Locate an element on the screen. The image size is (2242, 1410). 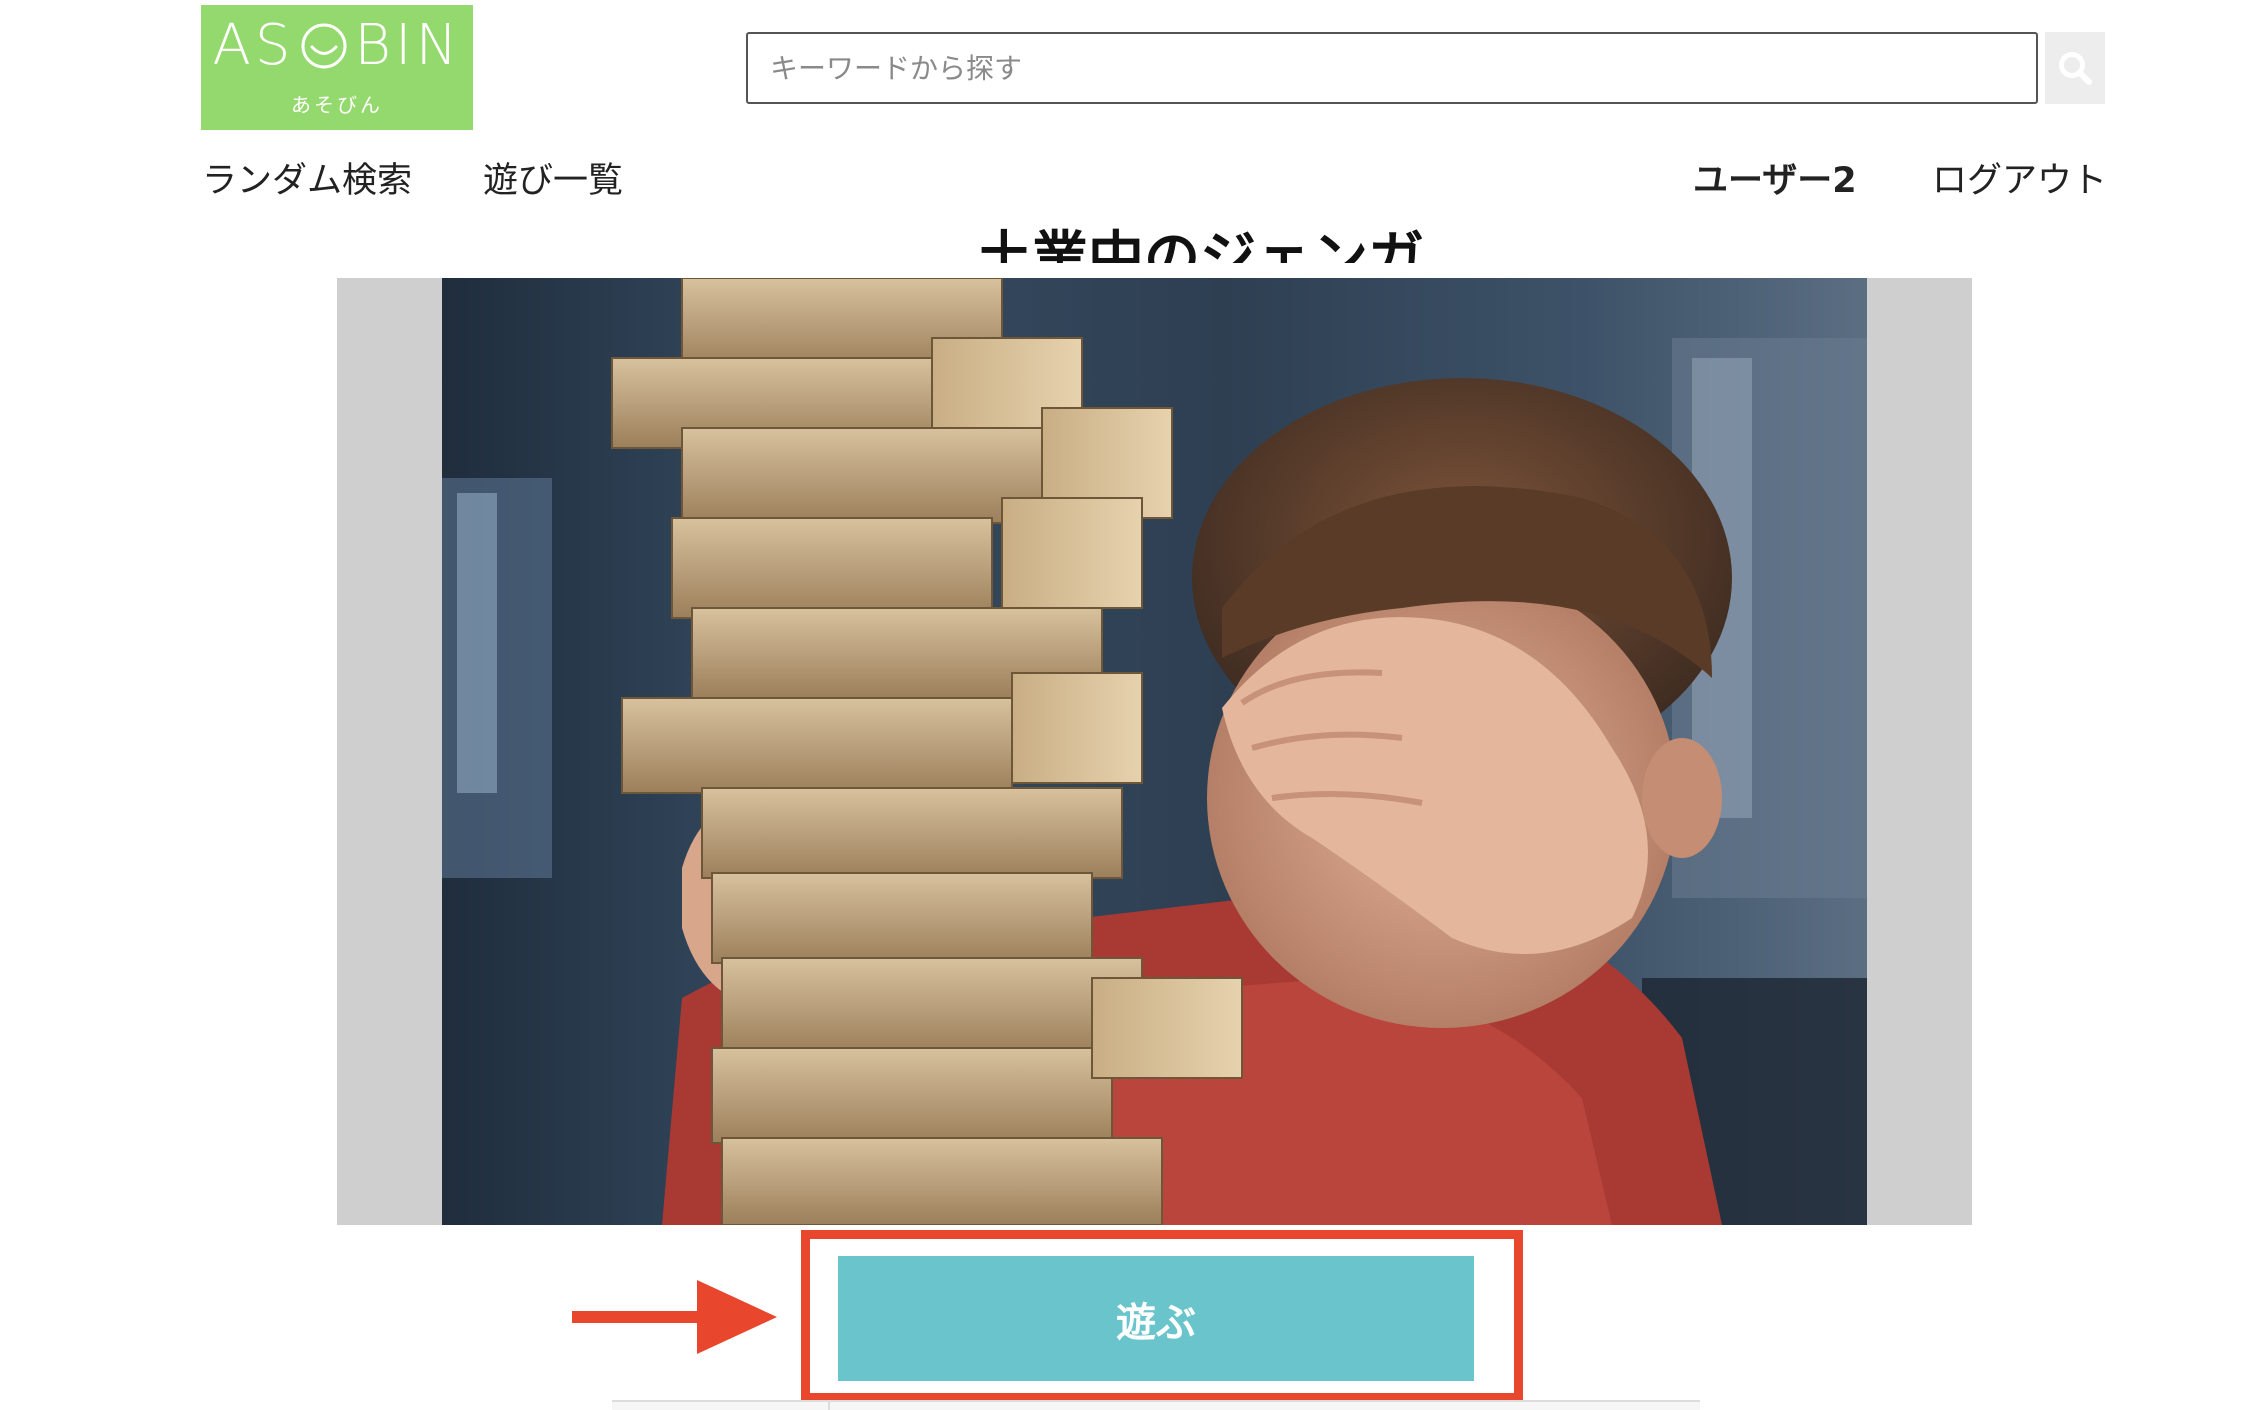
title-clip: 土業中のジェンガ is located at coordinates (1200, 244).